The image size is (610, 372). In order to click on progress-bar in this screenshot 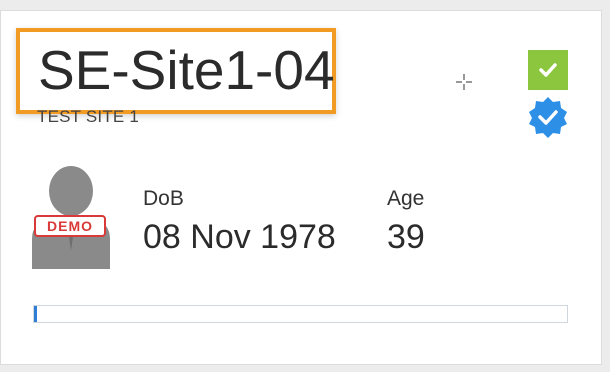, I will do `click(300, 314)`.